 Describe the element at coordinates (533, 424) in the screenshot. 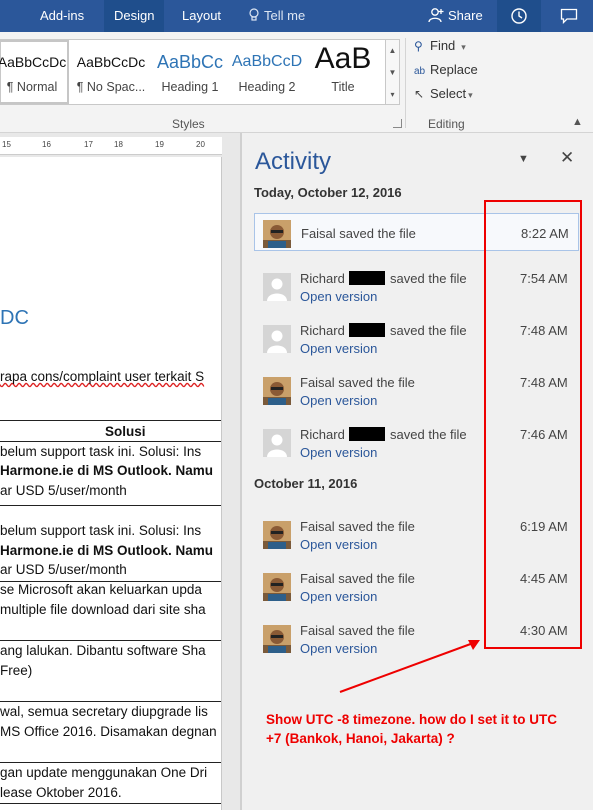

I see `highlight-box` at that location.